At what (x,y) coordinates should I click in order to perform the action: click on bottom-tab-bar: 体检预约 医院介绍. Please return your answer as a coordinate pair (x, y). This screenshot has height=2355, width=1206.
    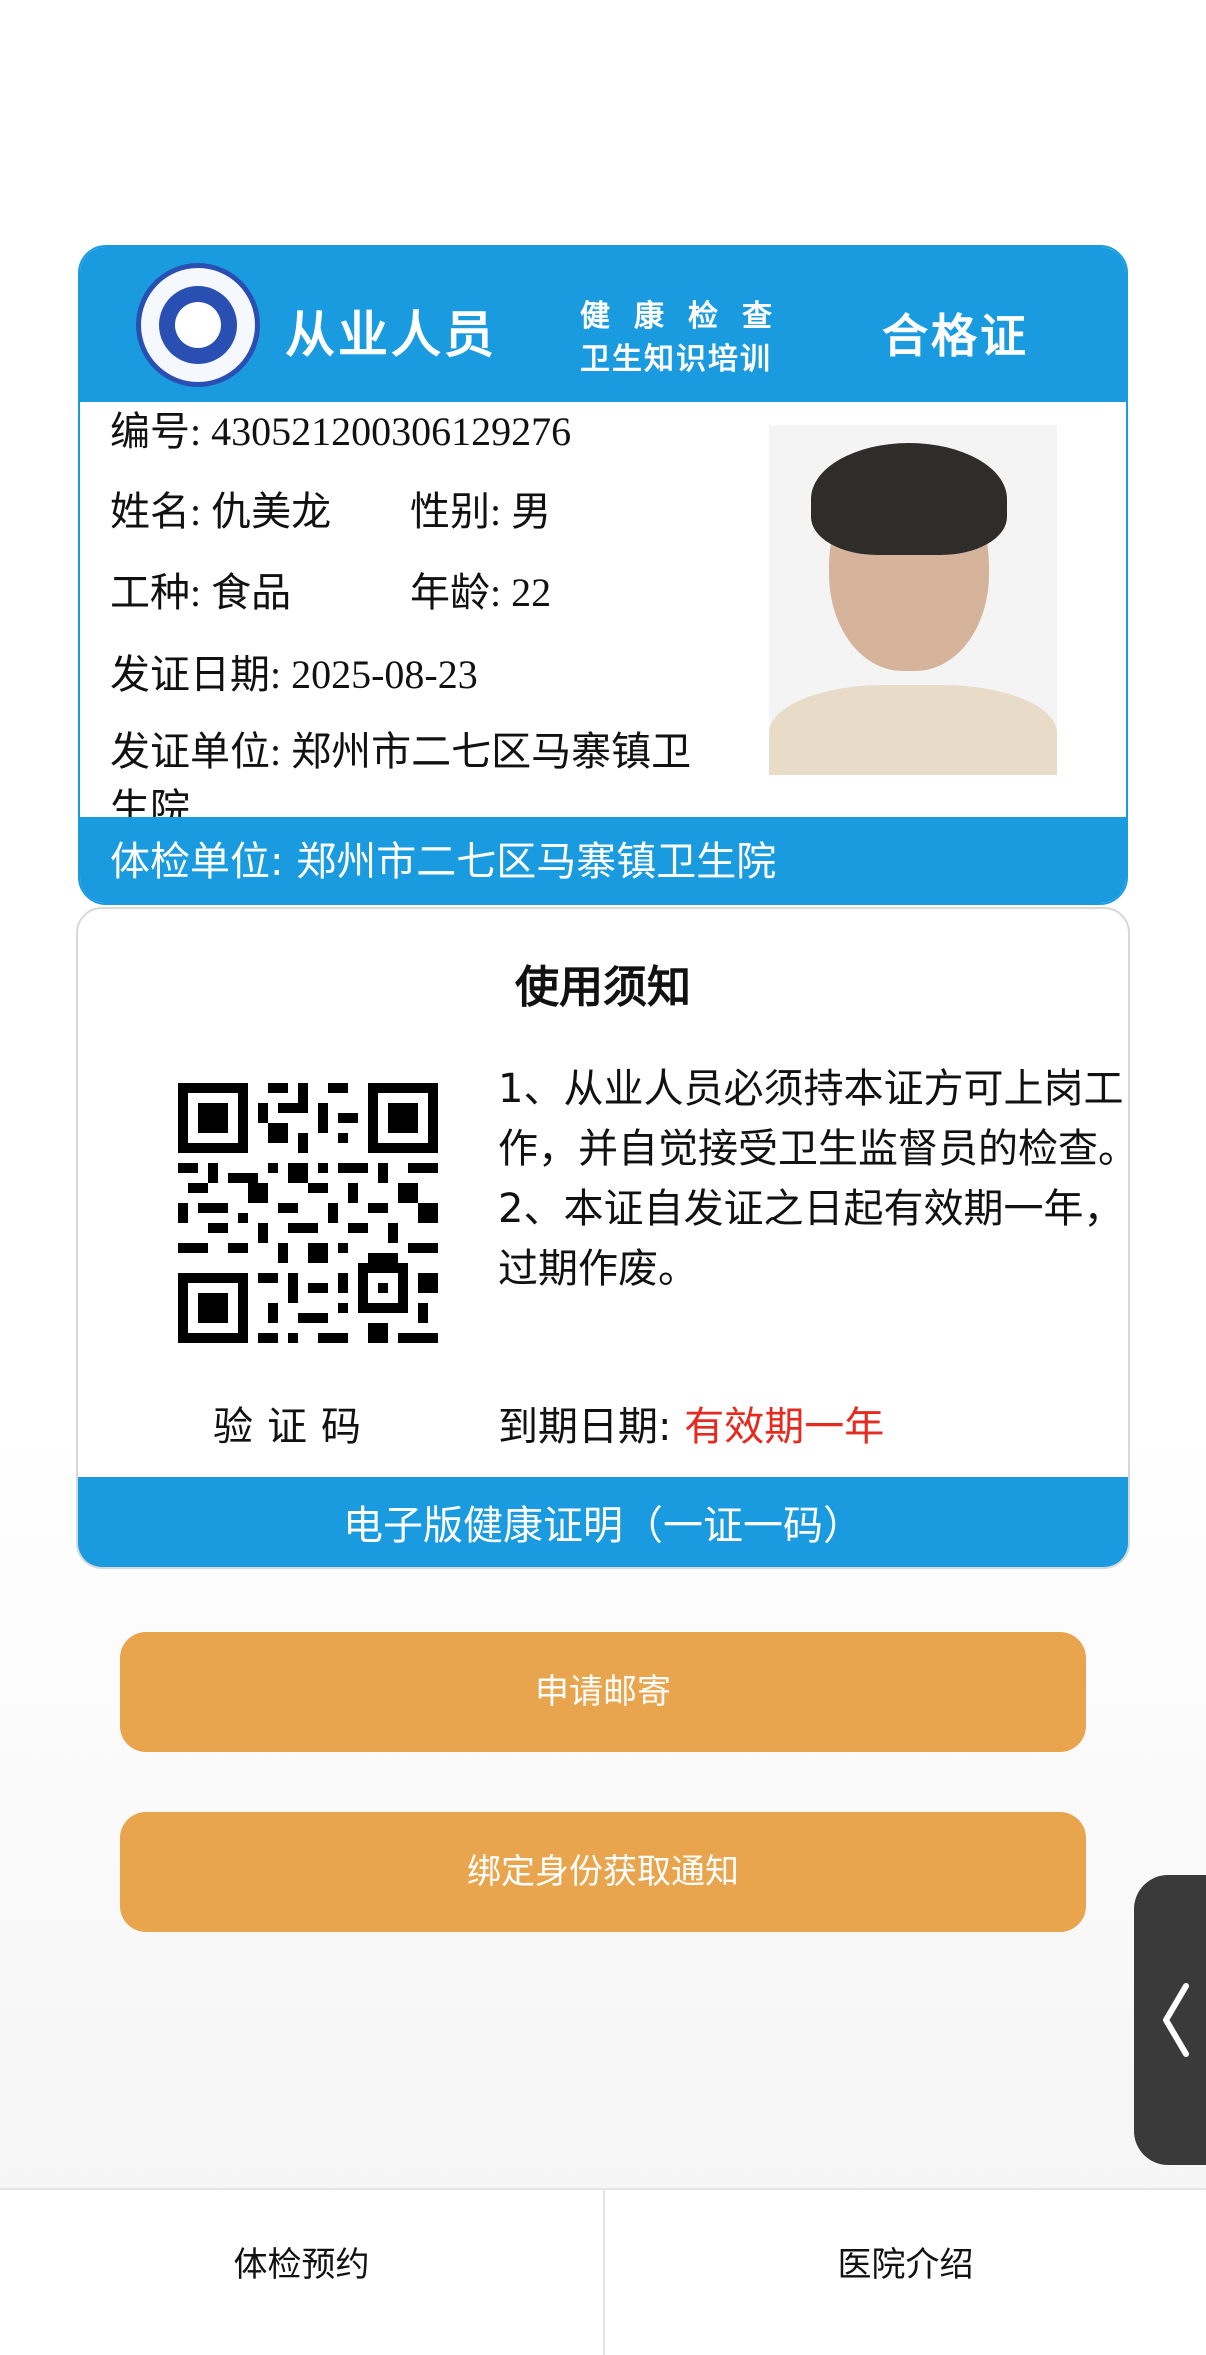
    Looking at the image, I should click on (603, 2271).